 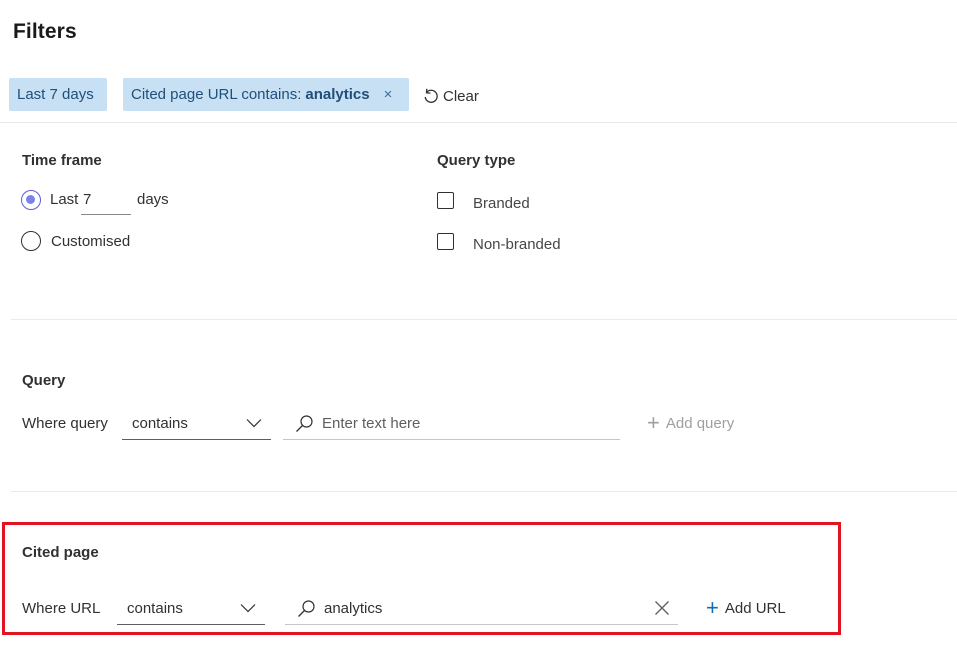 I want to click on query-search-input, so click(x=471, y=423).